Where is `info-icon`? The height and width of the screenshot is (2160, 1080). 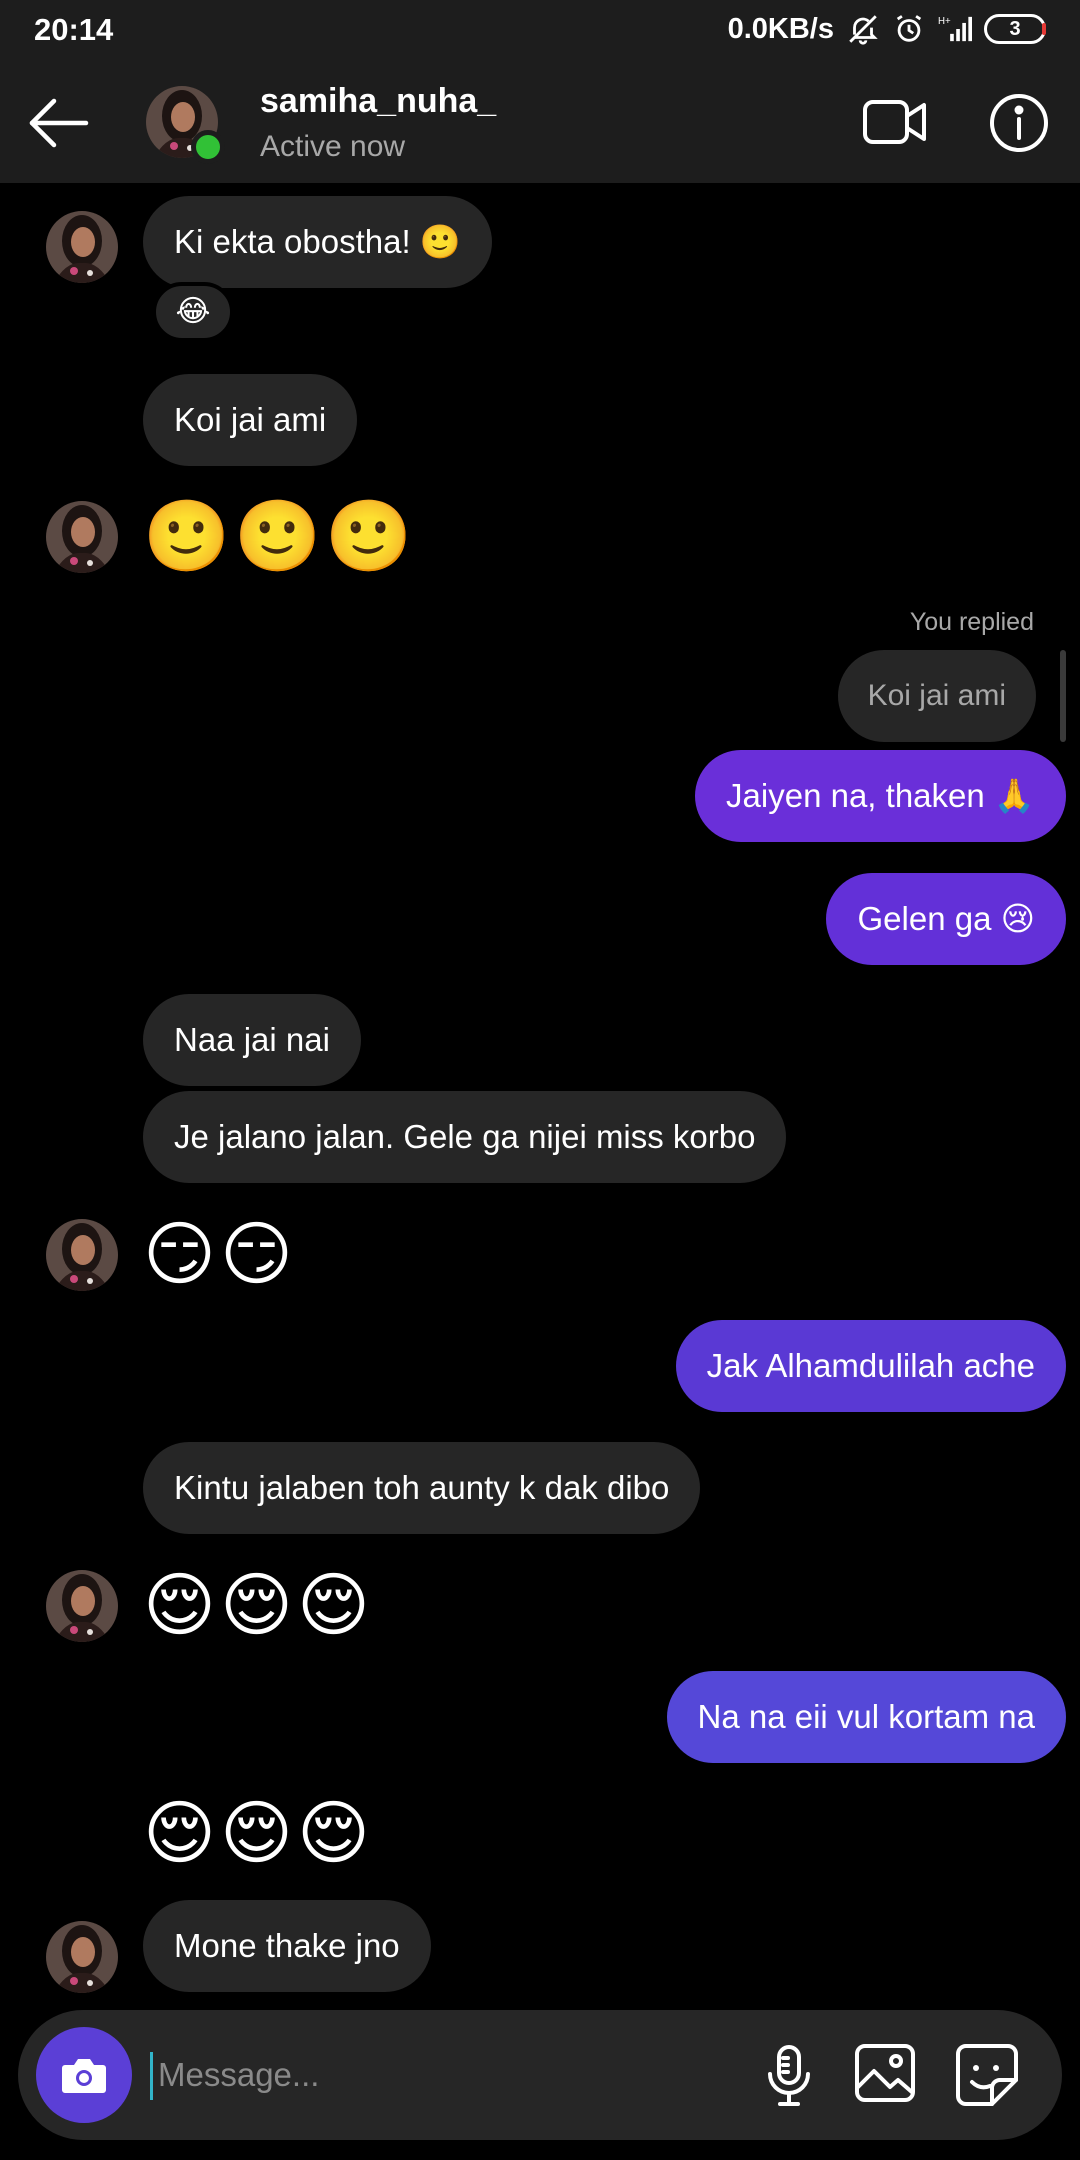
info-icon is located at coordinates (1019, 123).